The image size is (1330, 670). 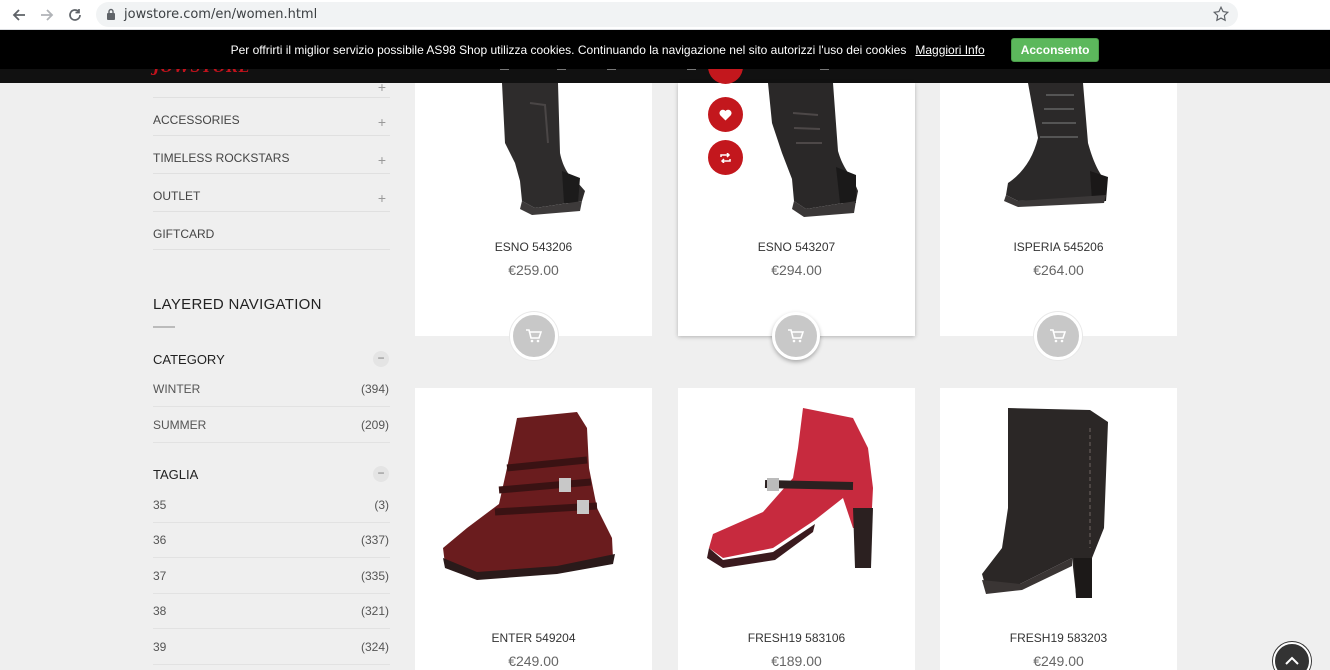 I want to click on product-name: FRESH19 583203, so click(x=1058, y=638).